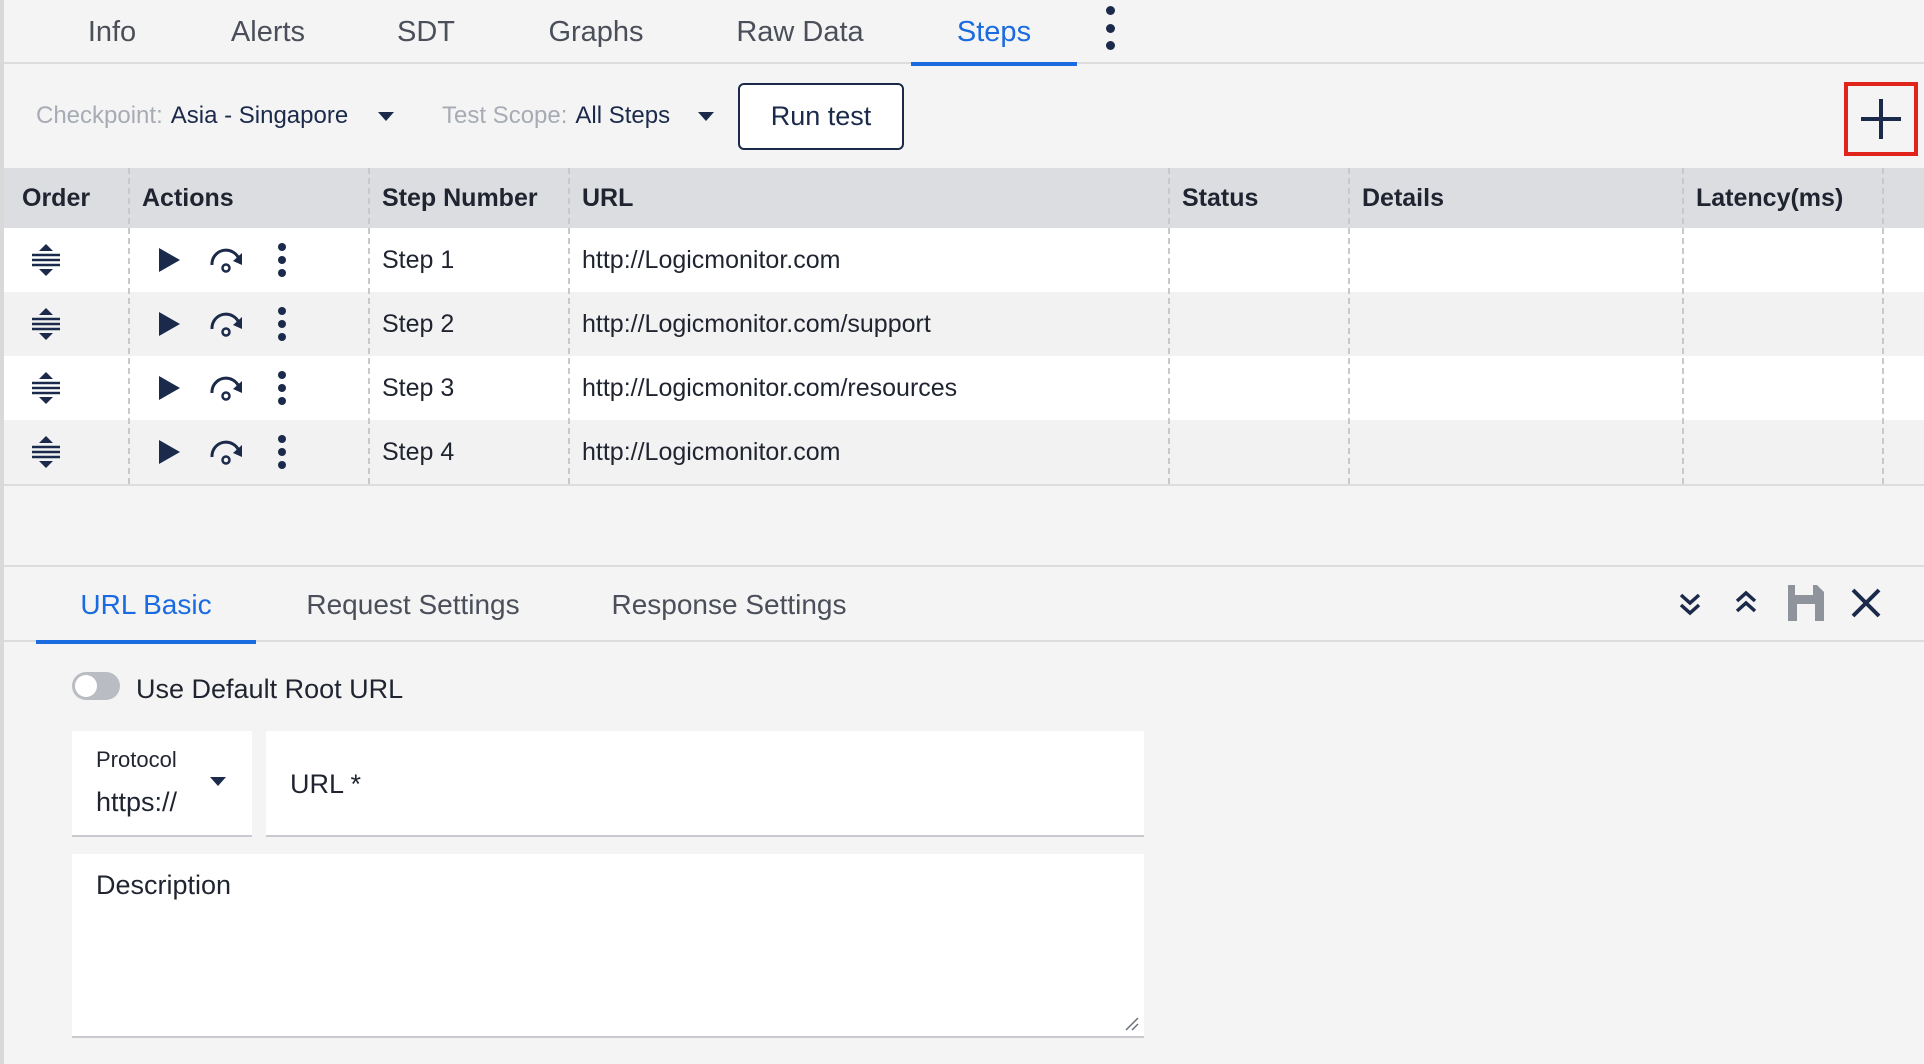  What do you see at coordinates (418, 387) in the screenshot?
I see `step-number-cell: Step 3` at bounding box center [418, 387].